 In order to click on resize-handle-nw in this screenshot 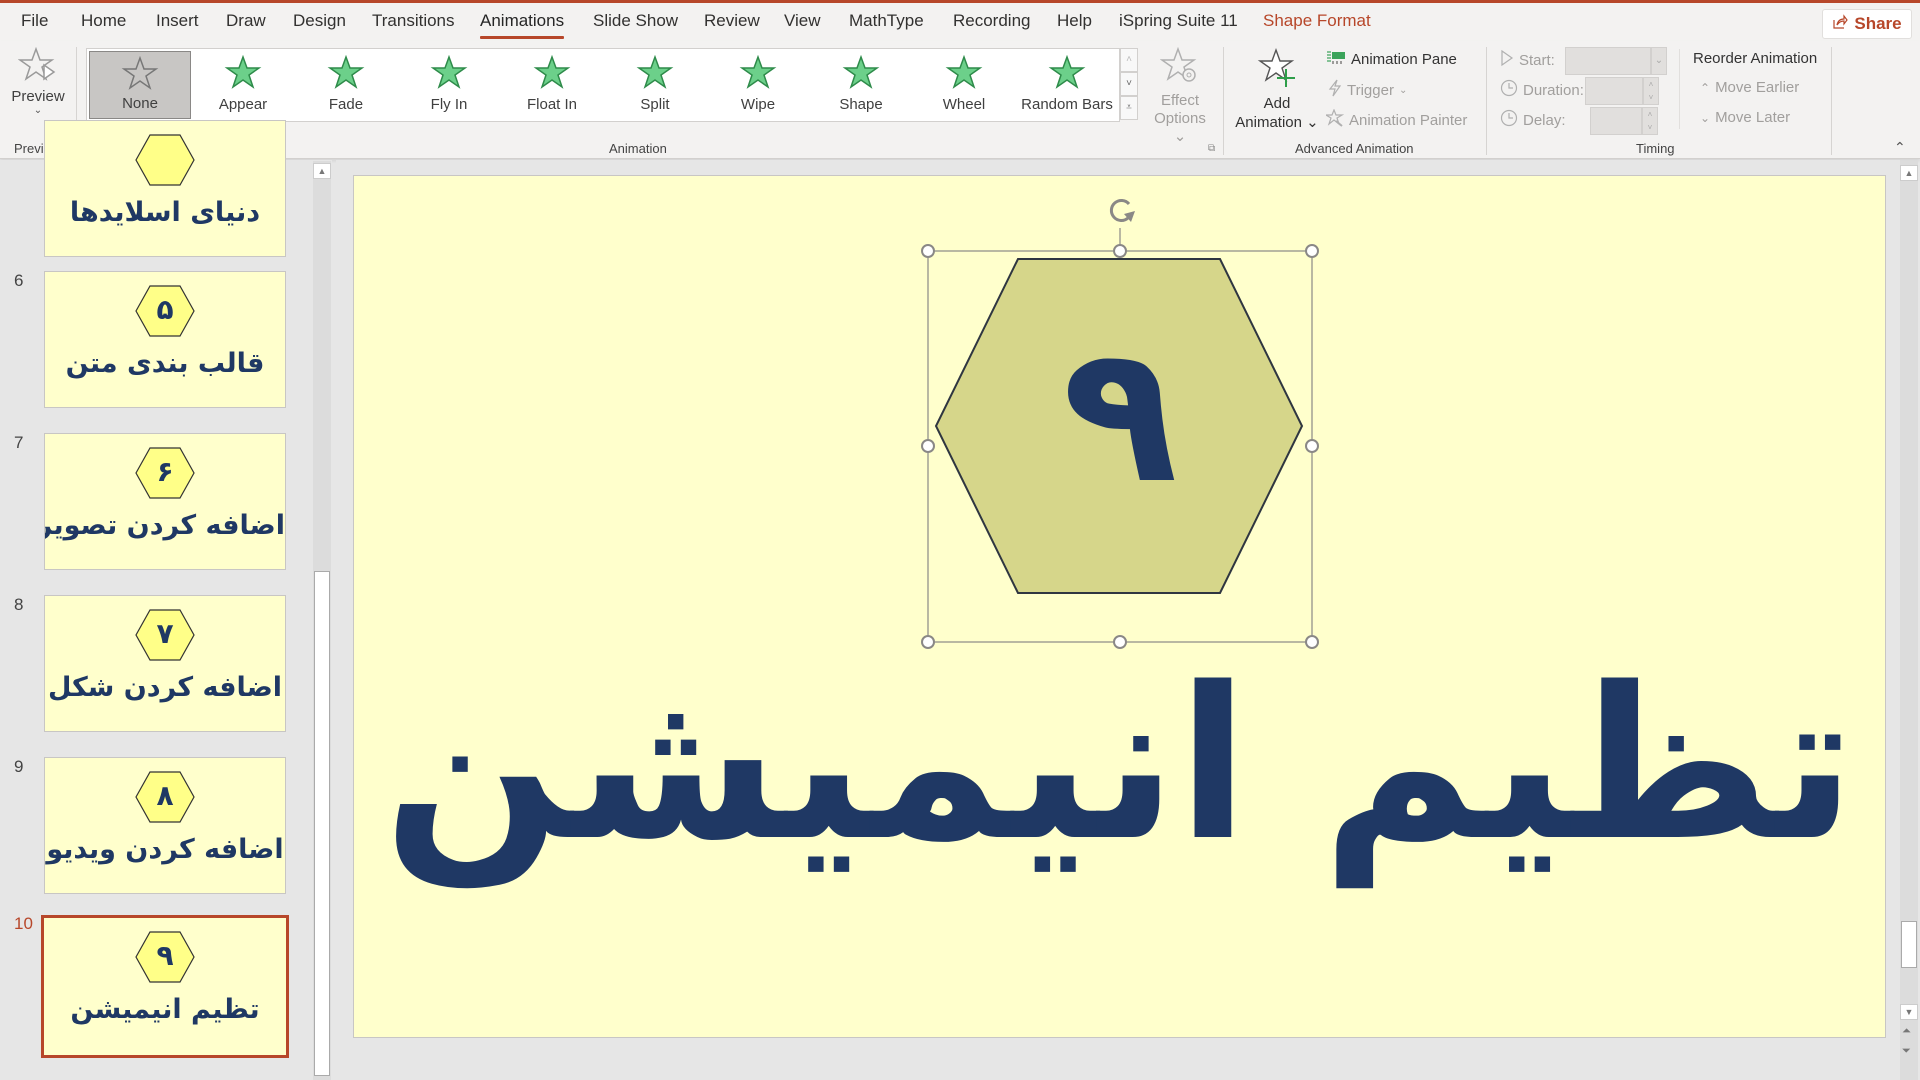, I will do `click(928, 251)`.